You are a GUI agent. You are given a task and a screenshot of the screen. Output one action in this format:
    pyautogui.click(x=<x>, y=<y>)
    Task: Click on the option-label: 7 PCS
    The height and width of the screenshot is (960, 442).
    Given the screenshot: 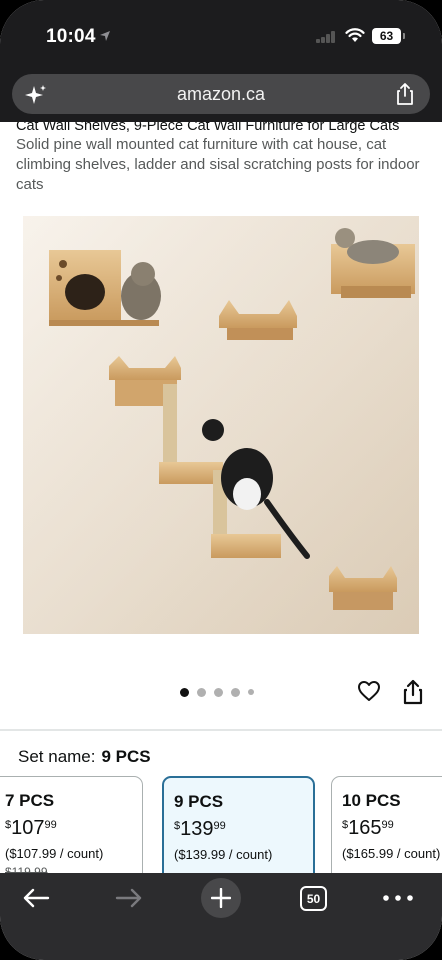 What is the action you would take?
    pyautogui.click(x=30, y=800)
    